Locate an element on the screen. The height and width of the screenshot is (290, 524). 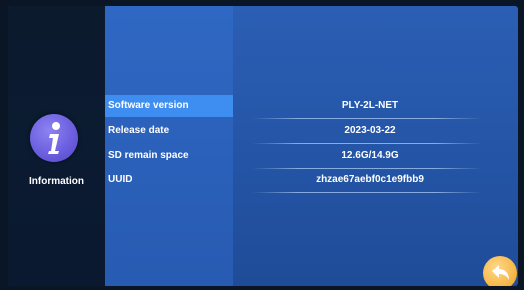
back-button is located at coordinates (500, 271).